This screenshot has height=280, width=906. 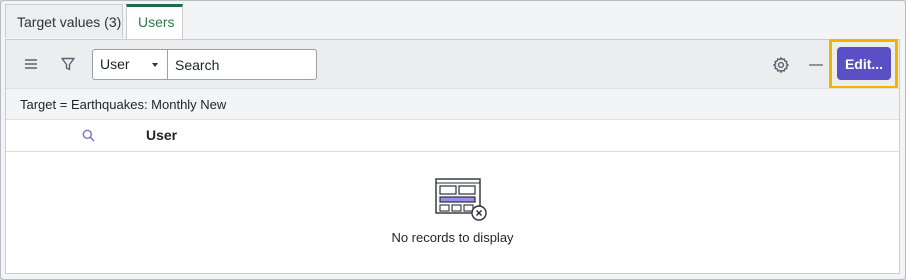 What do you see at coordinates (452, 136) in the screenshot?
I see `column-header-row: User` at bounding box center [452, 136].